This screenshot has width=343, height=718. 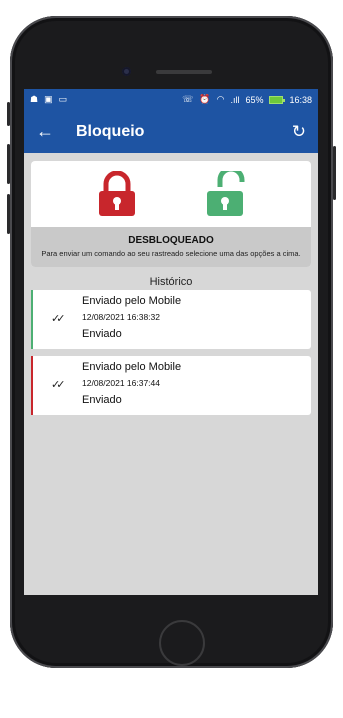 I want to click on signal-indicator: .ıll, so click(x=235, y=99).